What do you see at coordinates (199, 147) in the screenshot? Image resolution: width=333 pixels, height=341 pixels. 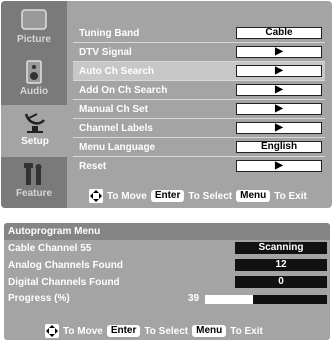 I see `menu-item-menu-language: Menu Language English` at bounding box center [199, 147].